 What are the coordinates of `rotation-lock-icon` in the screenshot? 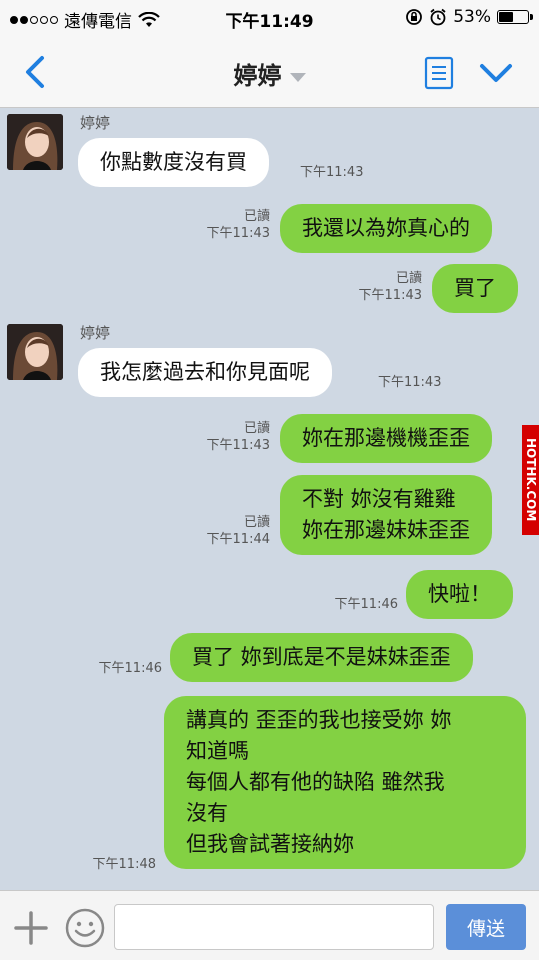 It's located at (414, 17).